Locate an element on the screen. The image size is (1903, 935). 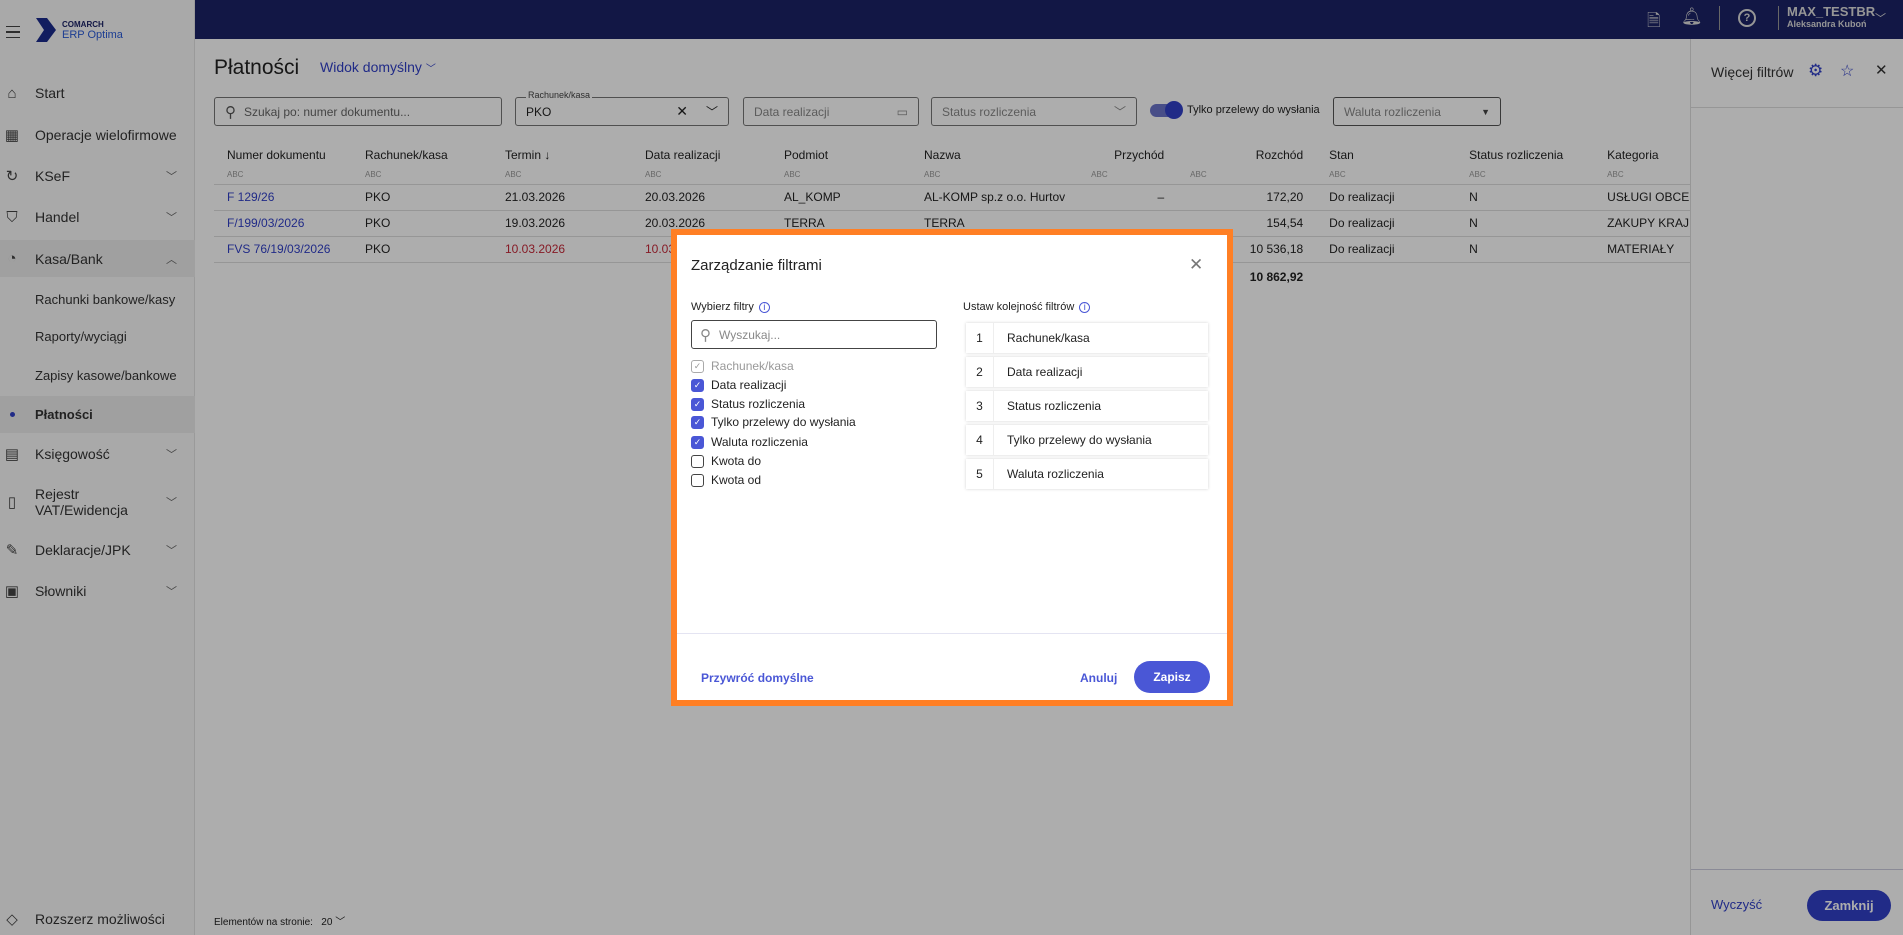
filter-option-waluta: ✓ Waluta rozliczenia is located at coordinates (749, 442).